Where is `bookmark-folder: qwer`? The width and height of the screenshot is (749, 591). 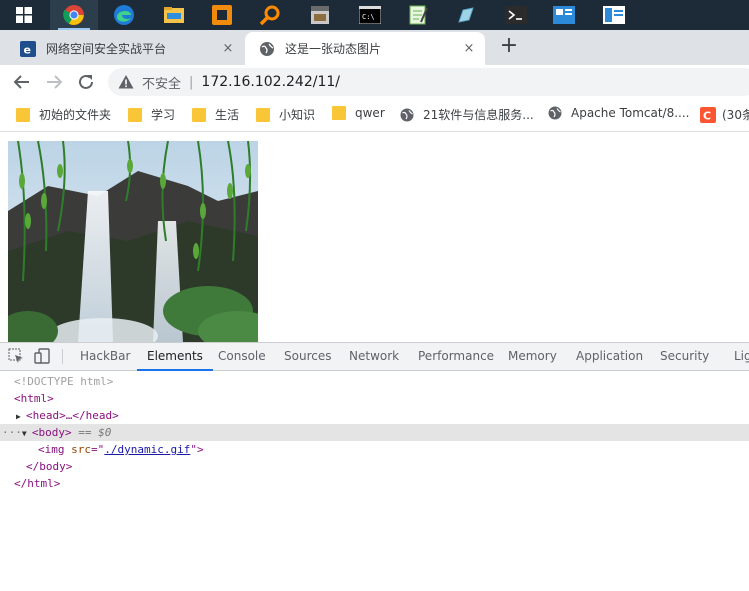
bookmark-folder: qwer is located at coordinates (358, 113).